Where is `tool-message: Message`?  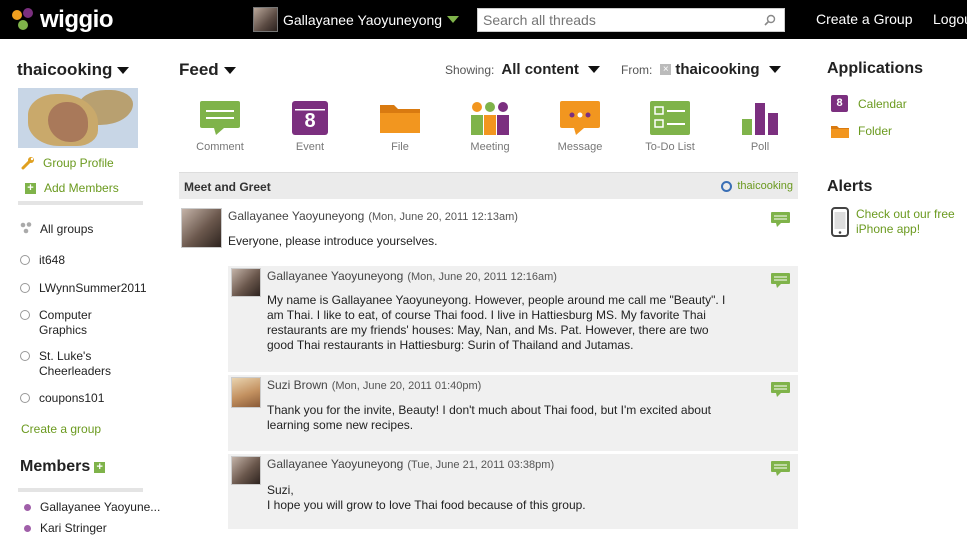
tool-message: Message is located at coordinates (580, 127).